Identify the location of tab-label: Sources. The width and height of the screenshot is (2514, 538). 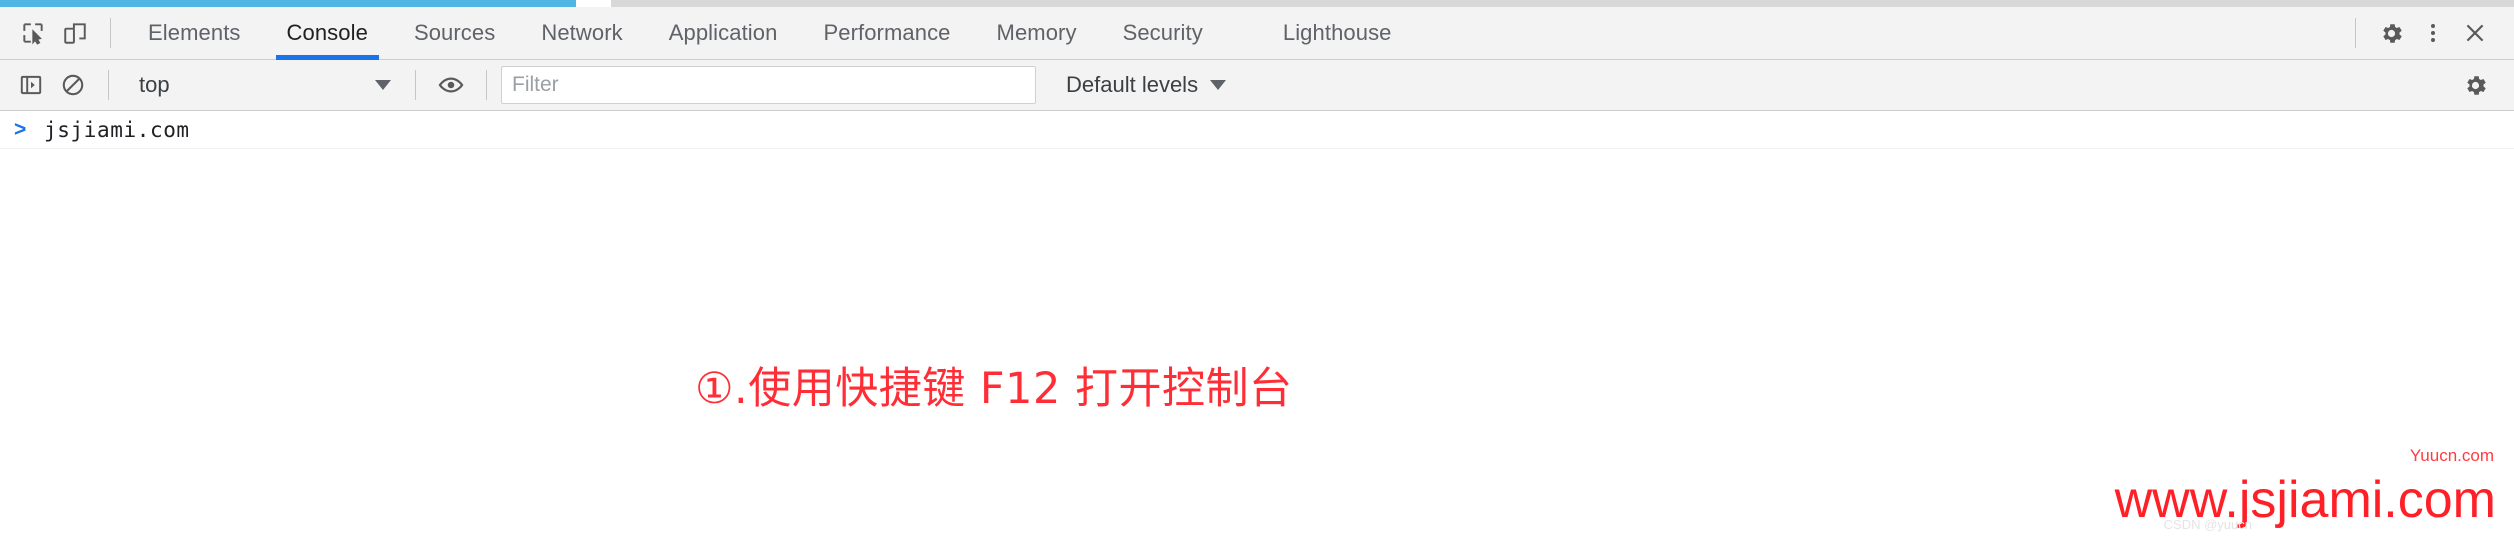
(454, 32).